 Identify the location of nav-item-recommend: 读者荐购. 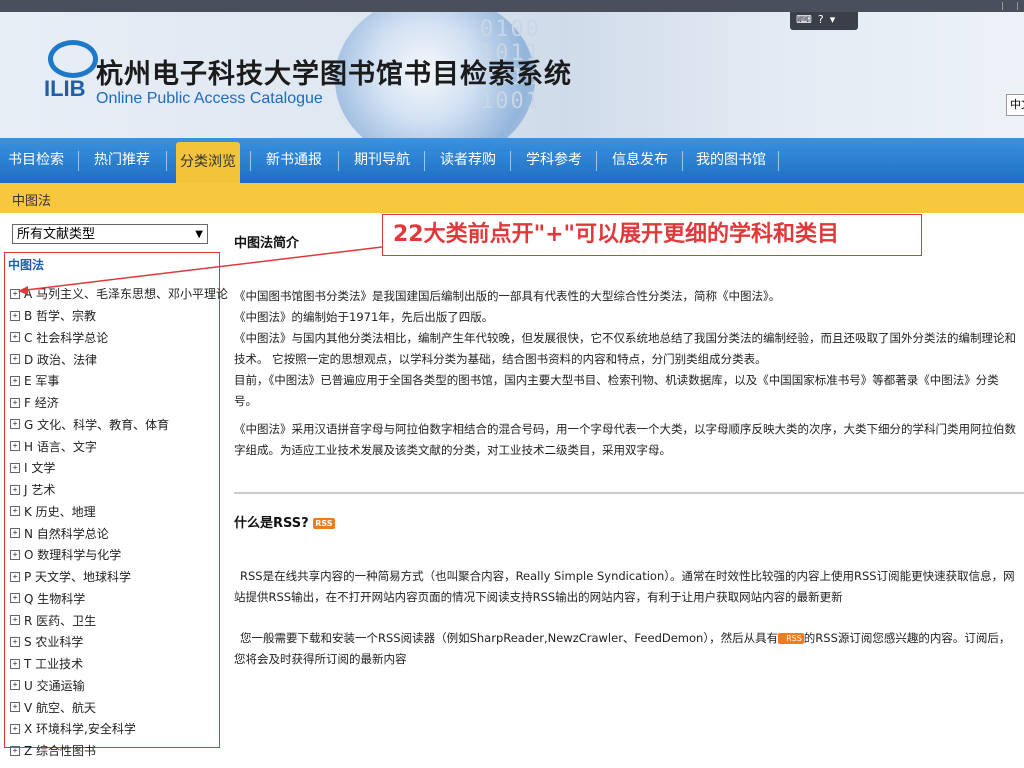
(468, 160).